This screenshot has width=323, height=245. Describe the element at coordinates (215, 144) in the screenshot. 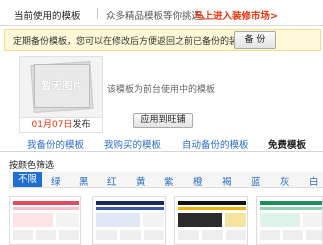

I see `tab-auto-backups: 自动备份的模板` at that location.